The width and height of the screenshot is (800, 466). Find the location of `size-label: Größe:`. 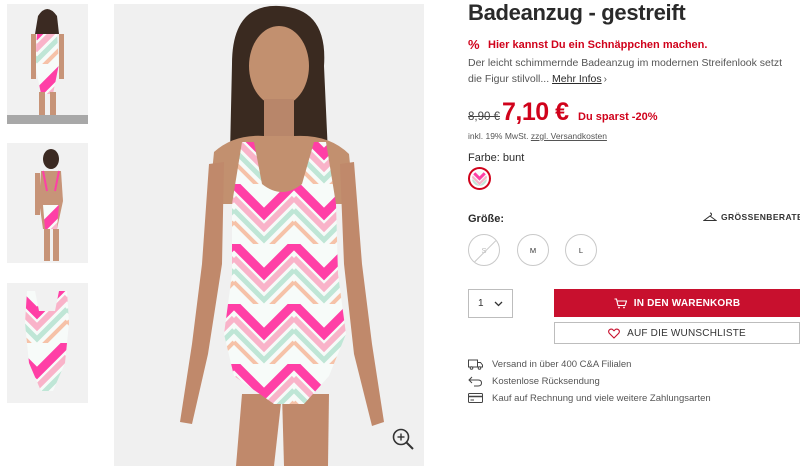

size-label: Größe: is located at coordinates (486, 219).